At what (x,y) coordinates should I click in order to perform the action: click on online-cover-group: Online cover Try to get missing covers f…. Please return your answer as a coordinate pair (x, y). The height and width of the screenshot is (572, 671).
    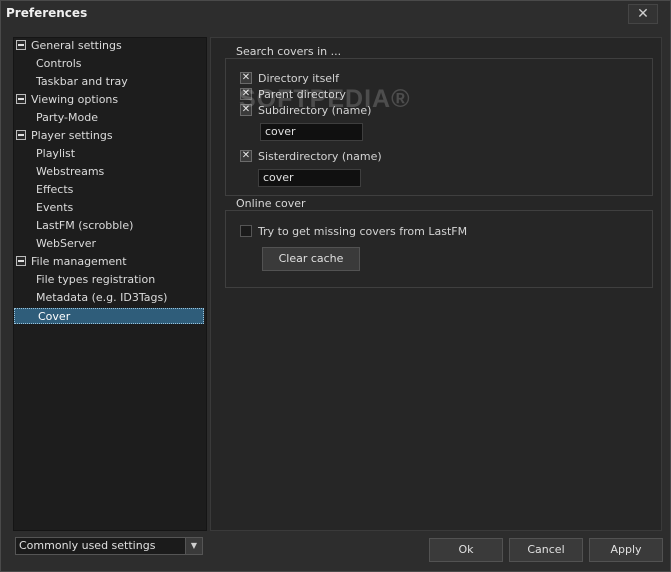
    Looking at the image, I should click on (439, 242).